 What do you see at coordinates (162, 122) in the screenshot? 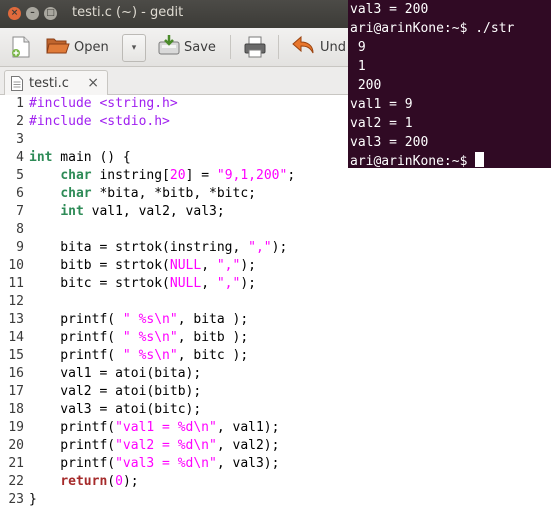
I see `code-line: #include <stdio.h>` at bounding box center [162, 122].